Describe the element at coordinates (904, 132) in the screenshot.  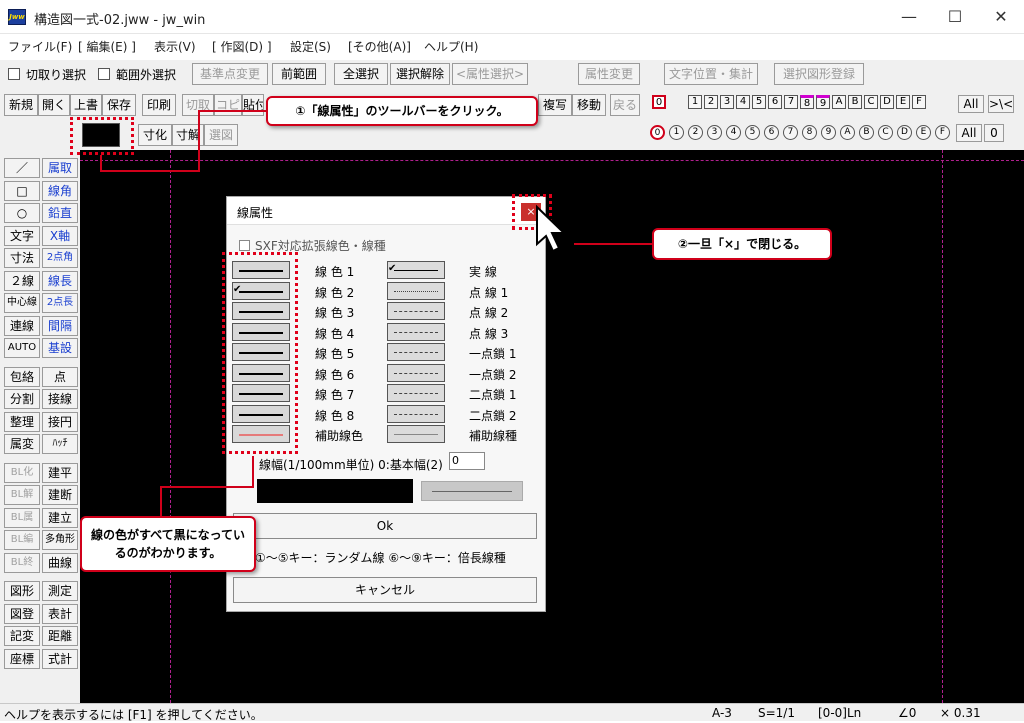
I see `group-button-D: D` at that location.